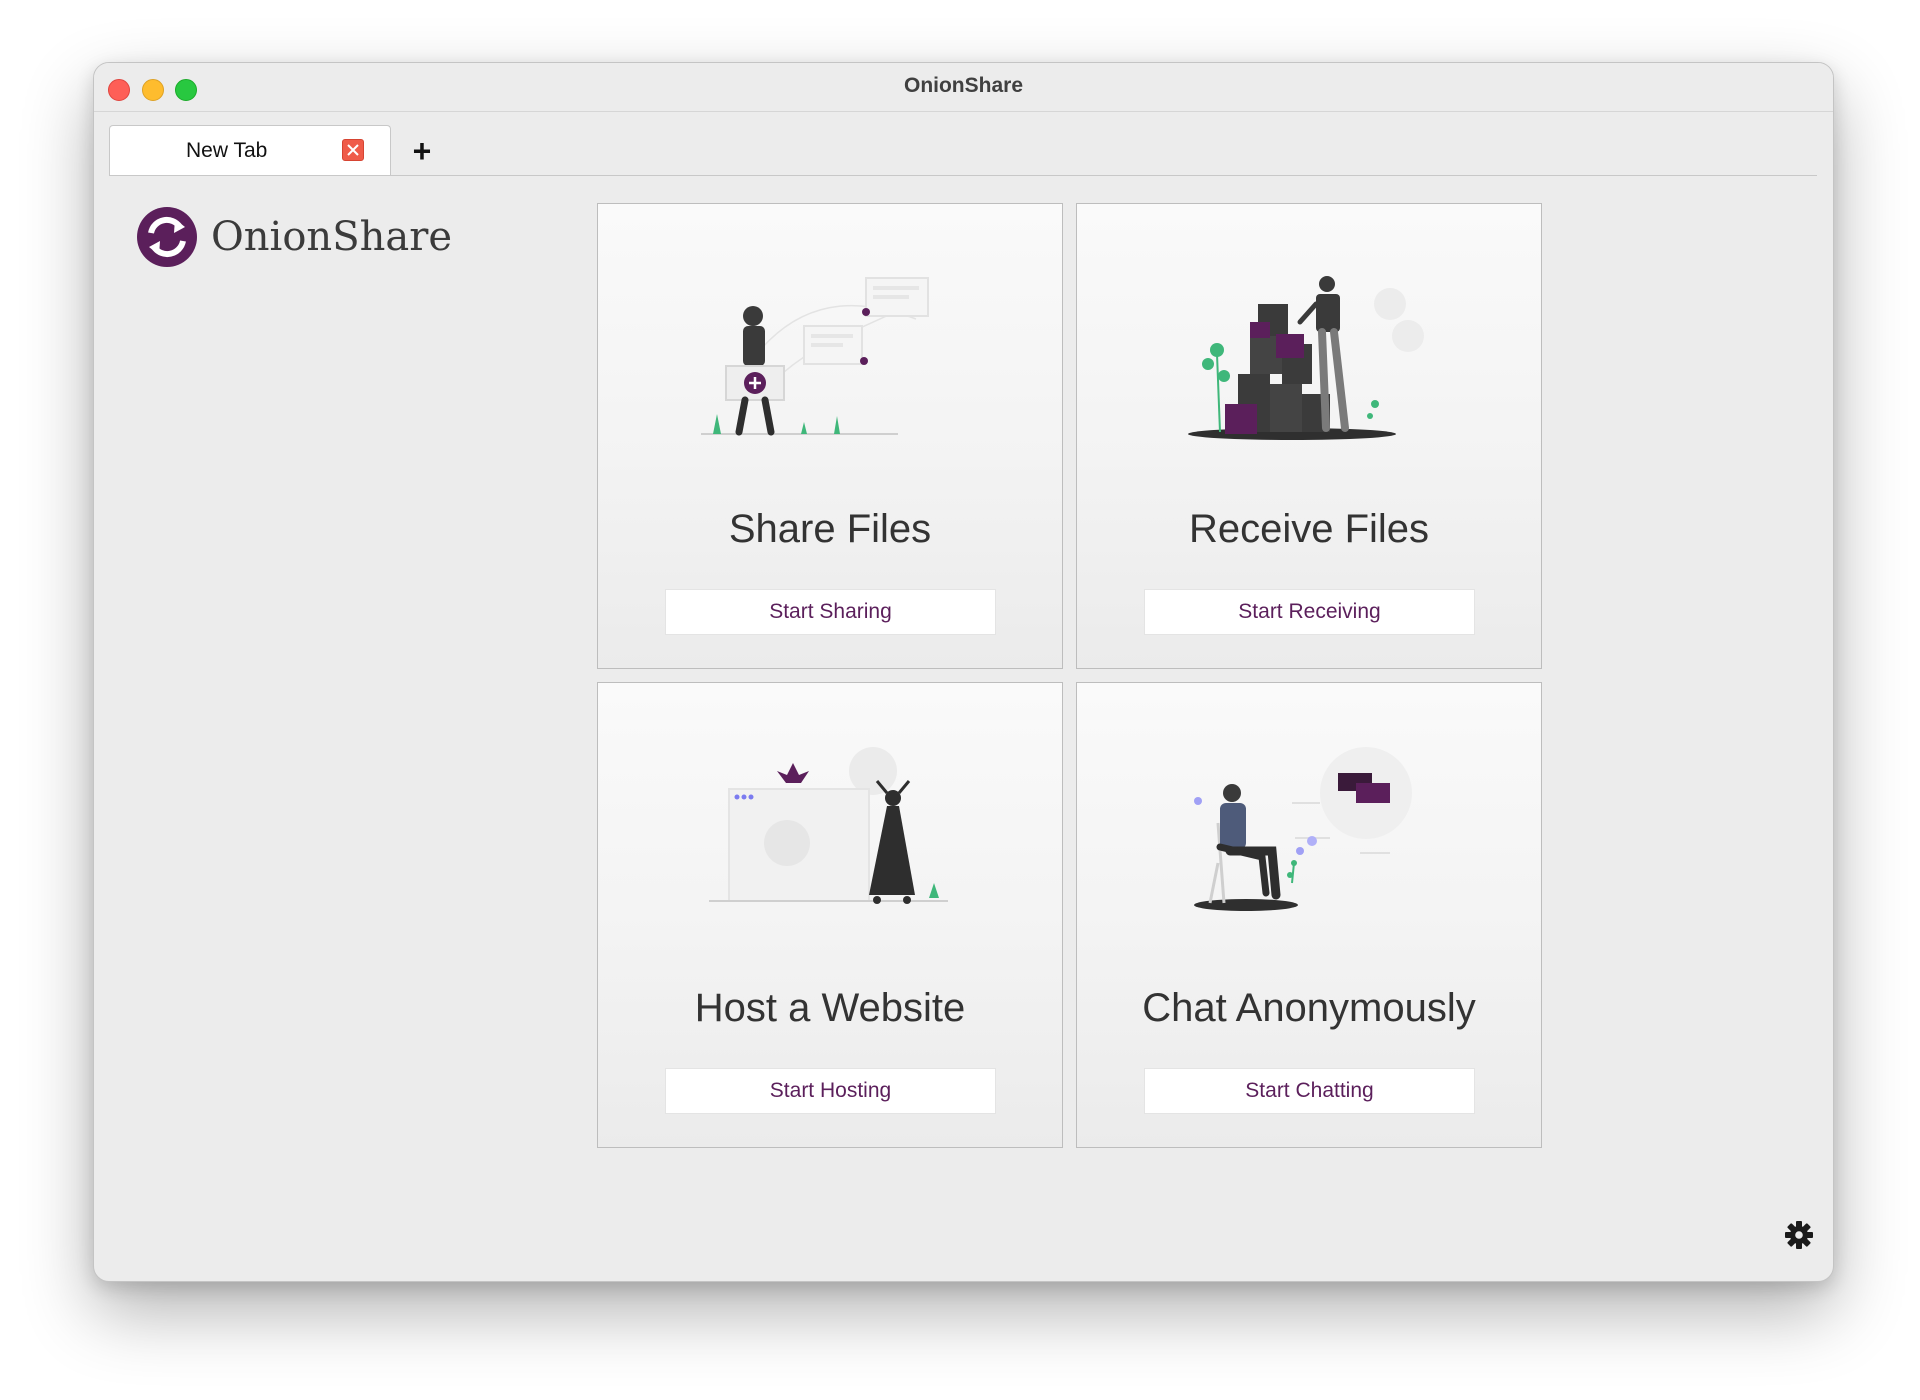  Describe the element at coordinates (1799, 1235) in the screenshot. I see `gear-icon` at that location.